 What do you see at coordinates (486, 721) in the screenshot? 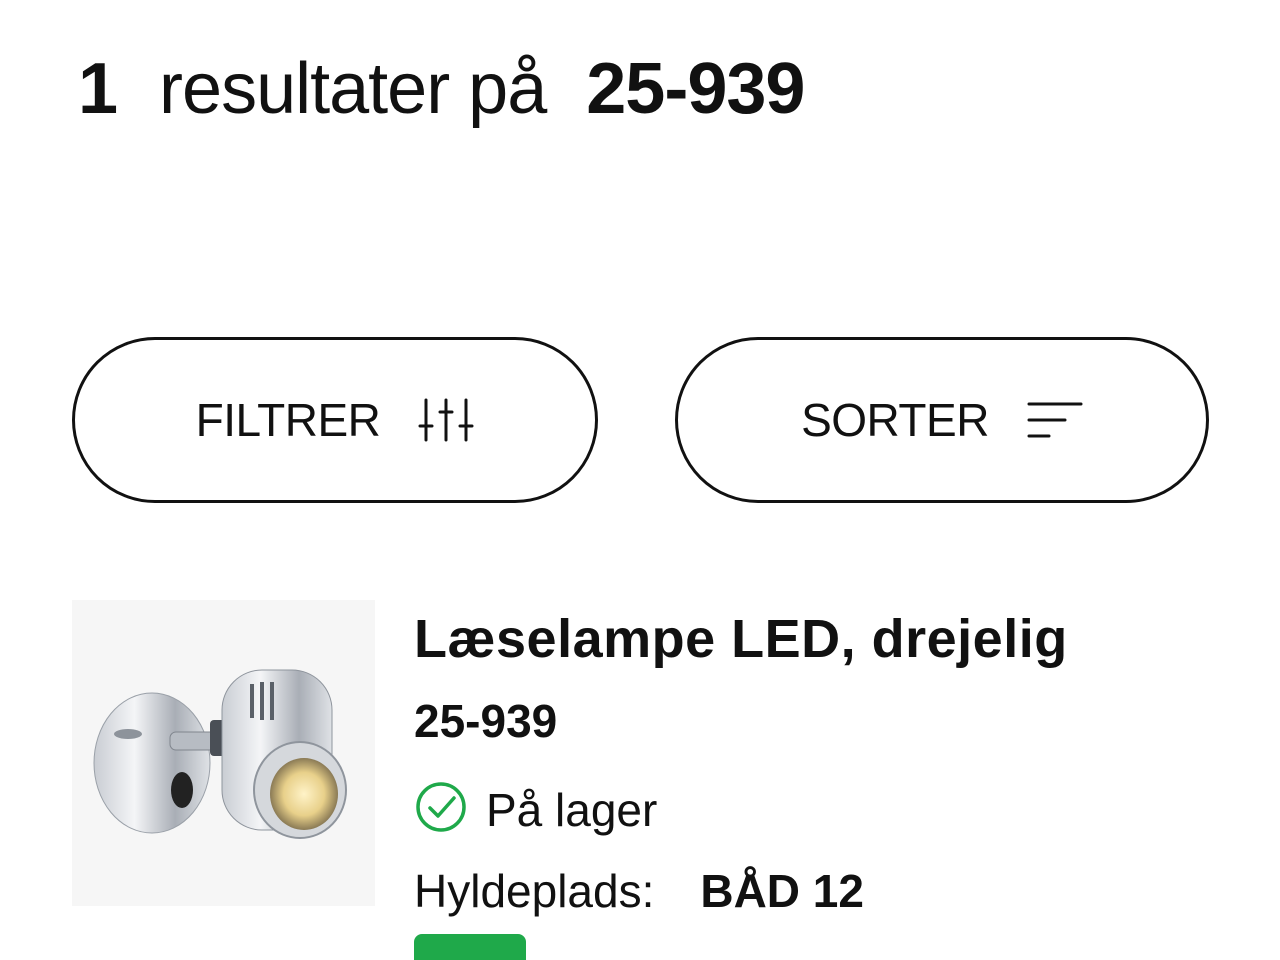
I see `product-sku: 25-939` at bounding box center [486, 721].